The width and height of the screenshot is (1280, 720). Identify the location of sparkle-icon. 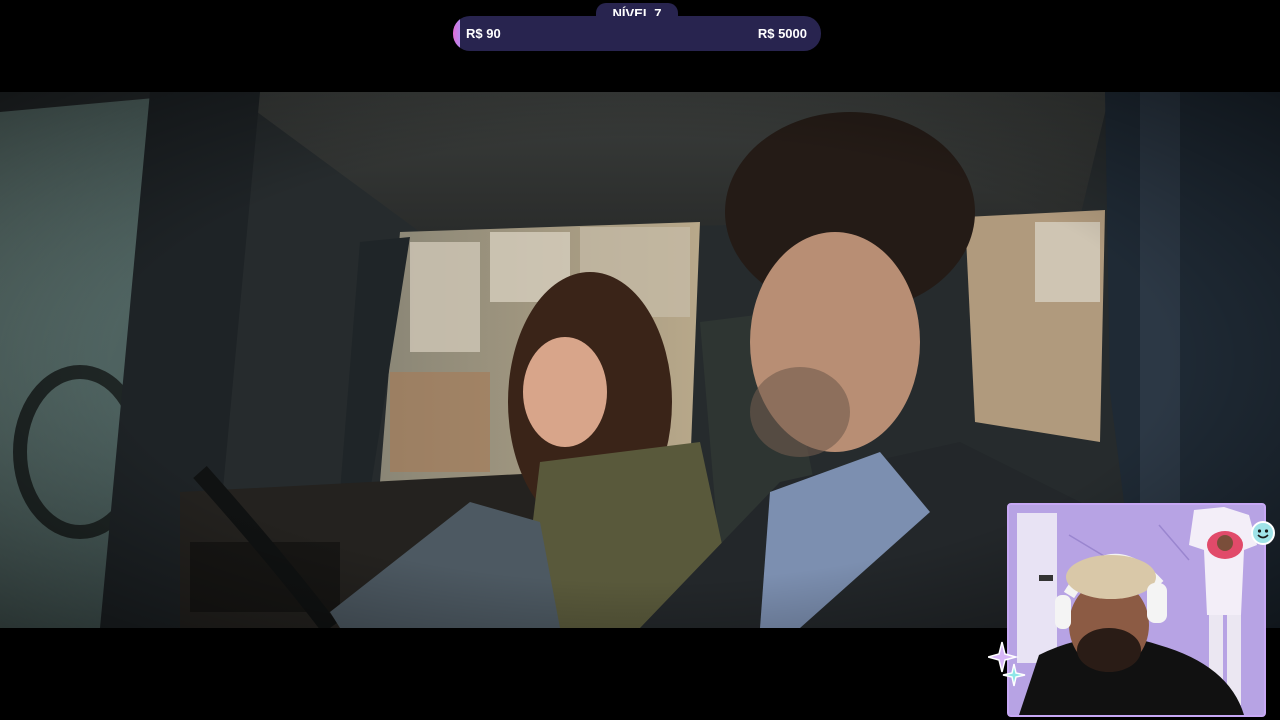
(1007, 664).